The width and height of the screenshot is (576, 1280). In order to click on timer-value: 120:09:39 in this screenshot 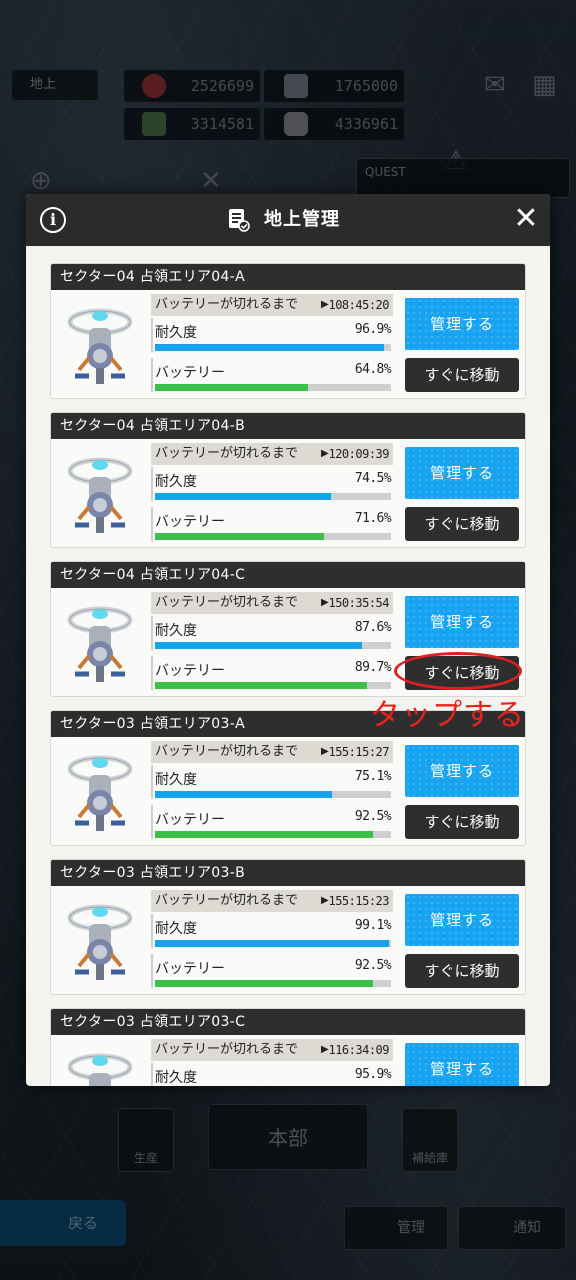, I will do `click(358, 454)`.